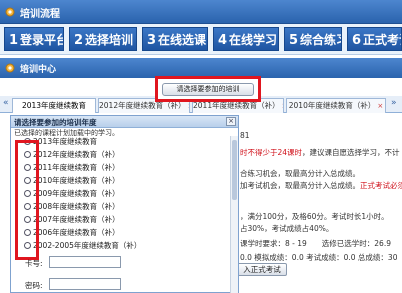  I want to click on year-option-2002-2005: 2002-2005年度继续教育（补）, so click(82, 245).